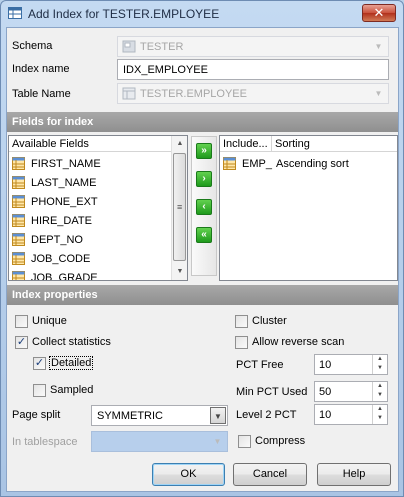 The image size is (404, 497). Describe the element at coordinates (64, 183) in the screenshot. I see `available-field-name: LAST_NAME` at that location.